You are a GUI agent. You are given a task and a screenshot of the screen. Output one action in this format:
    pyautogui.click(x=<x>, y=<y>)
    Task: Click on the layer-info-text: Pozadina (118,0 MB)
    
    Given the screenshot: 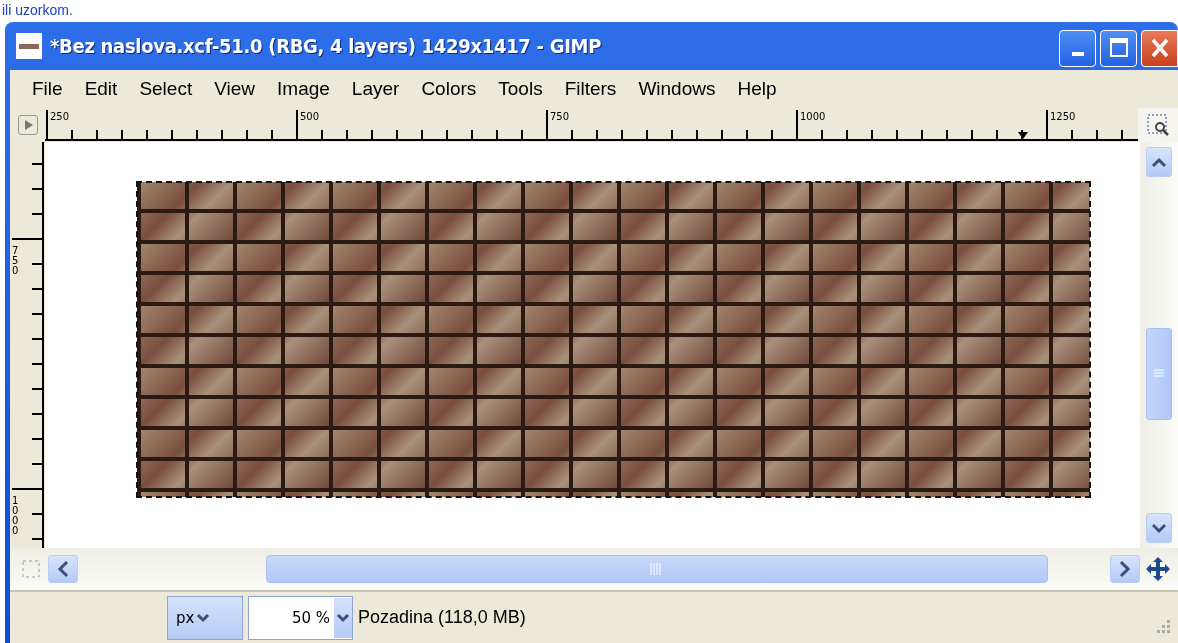 What is the action you would take?
    pyautogui.click(x=442, y=617)
    